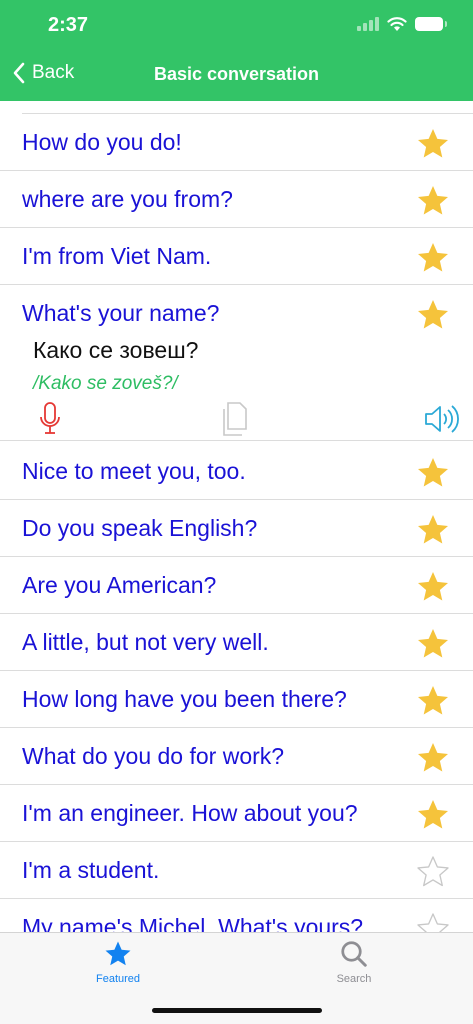 The width and height of the screenshot is (473, 1024). I want to click on status-time: 2:37, so click(68, 25).